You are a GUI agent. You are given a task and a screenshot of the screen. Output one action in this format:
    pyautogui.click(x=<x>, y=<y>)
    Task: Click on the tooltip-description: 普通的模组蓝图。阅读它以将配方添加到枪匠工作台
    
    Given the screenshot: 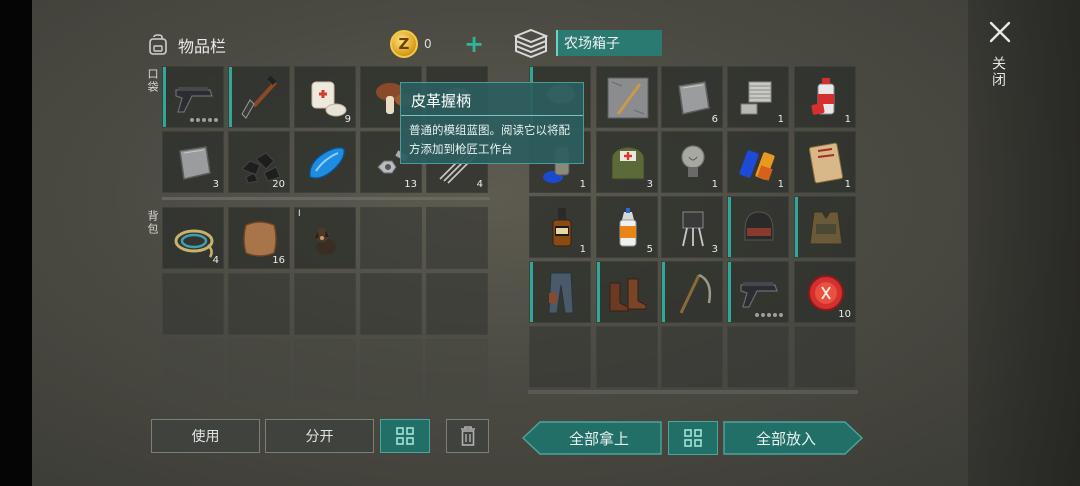 What is the action you would take?
    pyautogui.click(x=489, y=139)
    